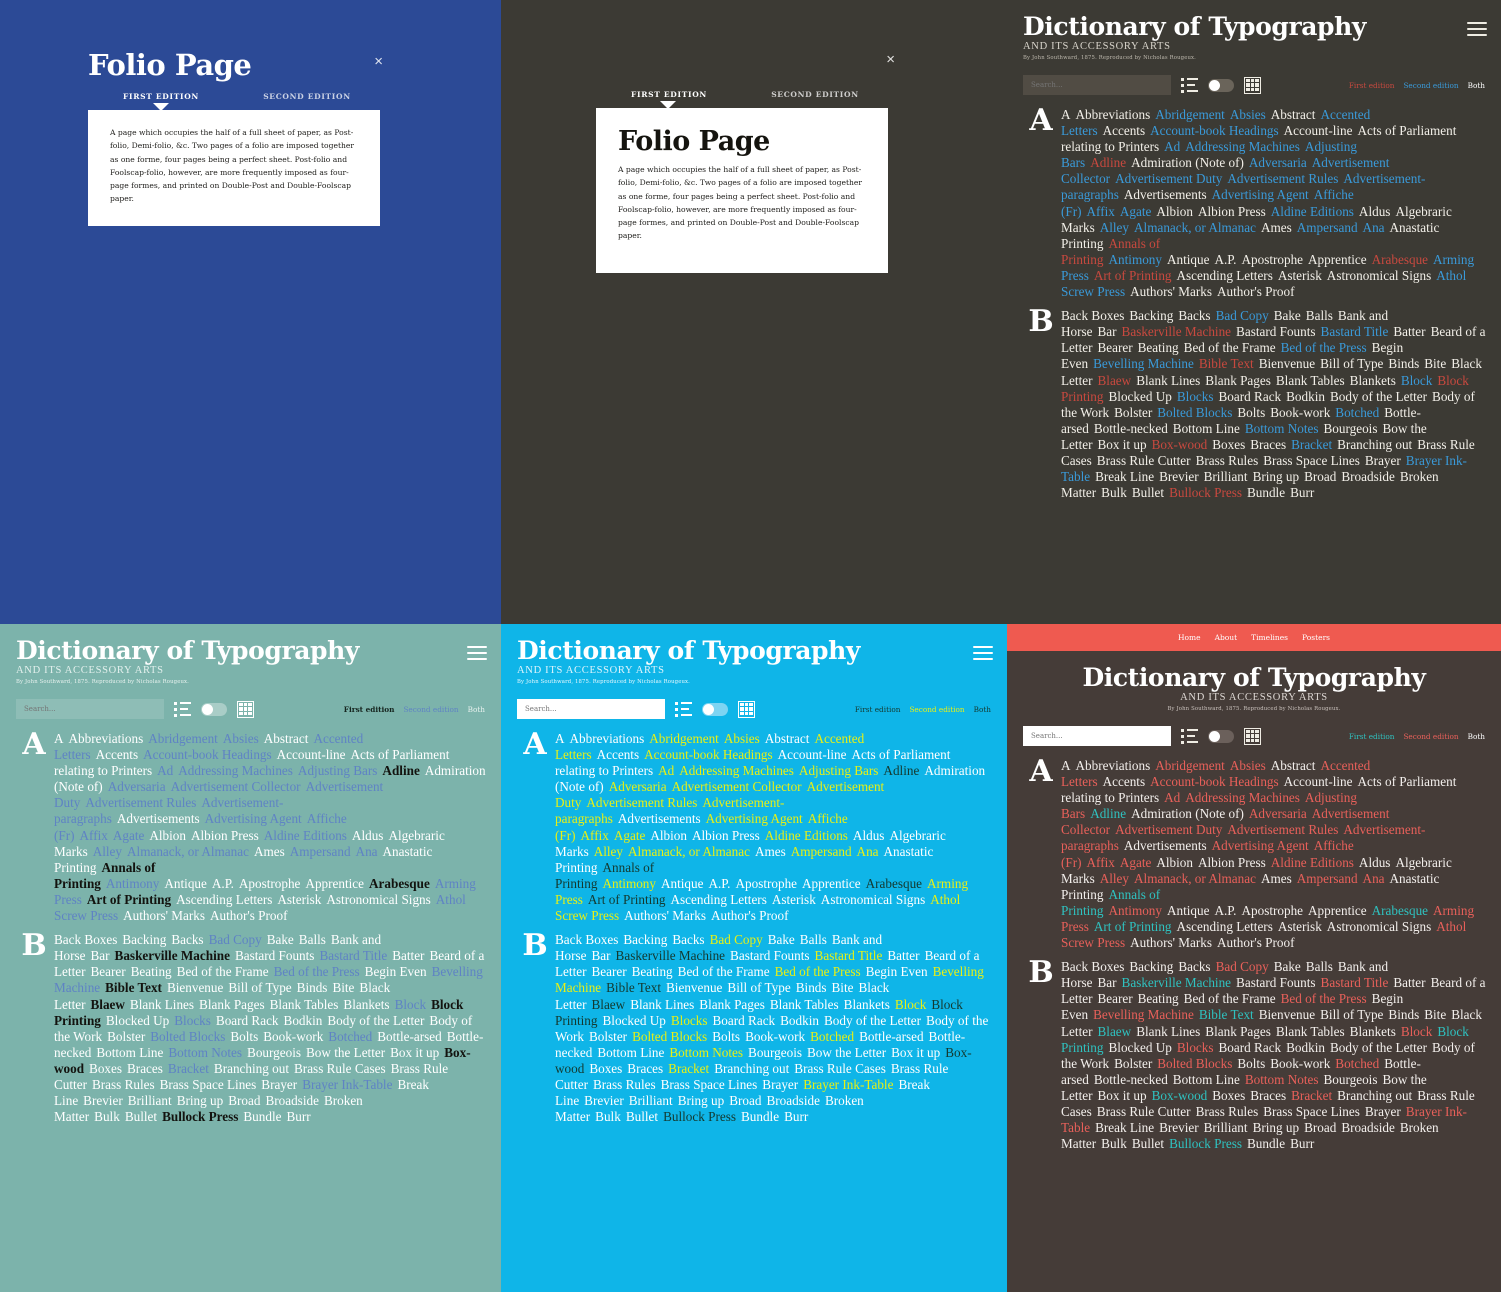 The height and width of the screenshot is (1292, 1501). I want to click on term-link: Alley, so click(1114, 878).